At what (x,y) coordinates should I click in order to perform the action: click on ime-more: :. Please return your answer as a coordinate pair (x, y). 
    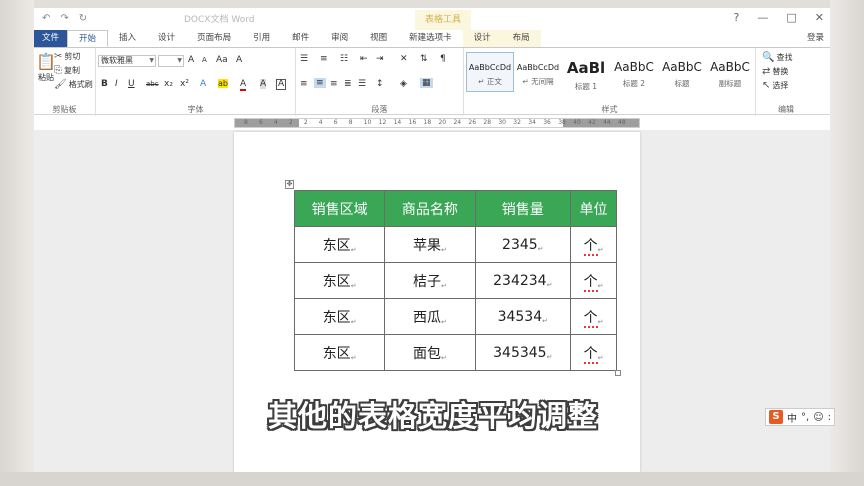
    Looking at the image, I should click on (829, 417).